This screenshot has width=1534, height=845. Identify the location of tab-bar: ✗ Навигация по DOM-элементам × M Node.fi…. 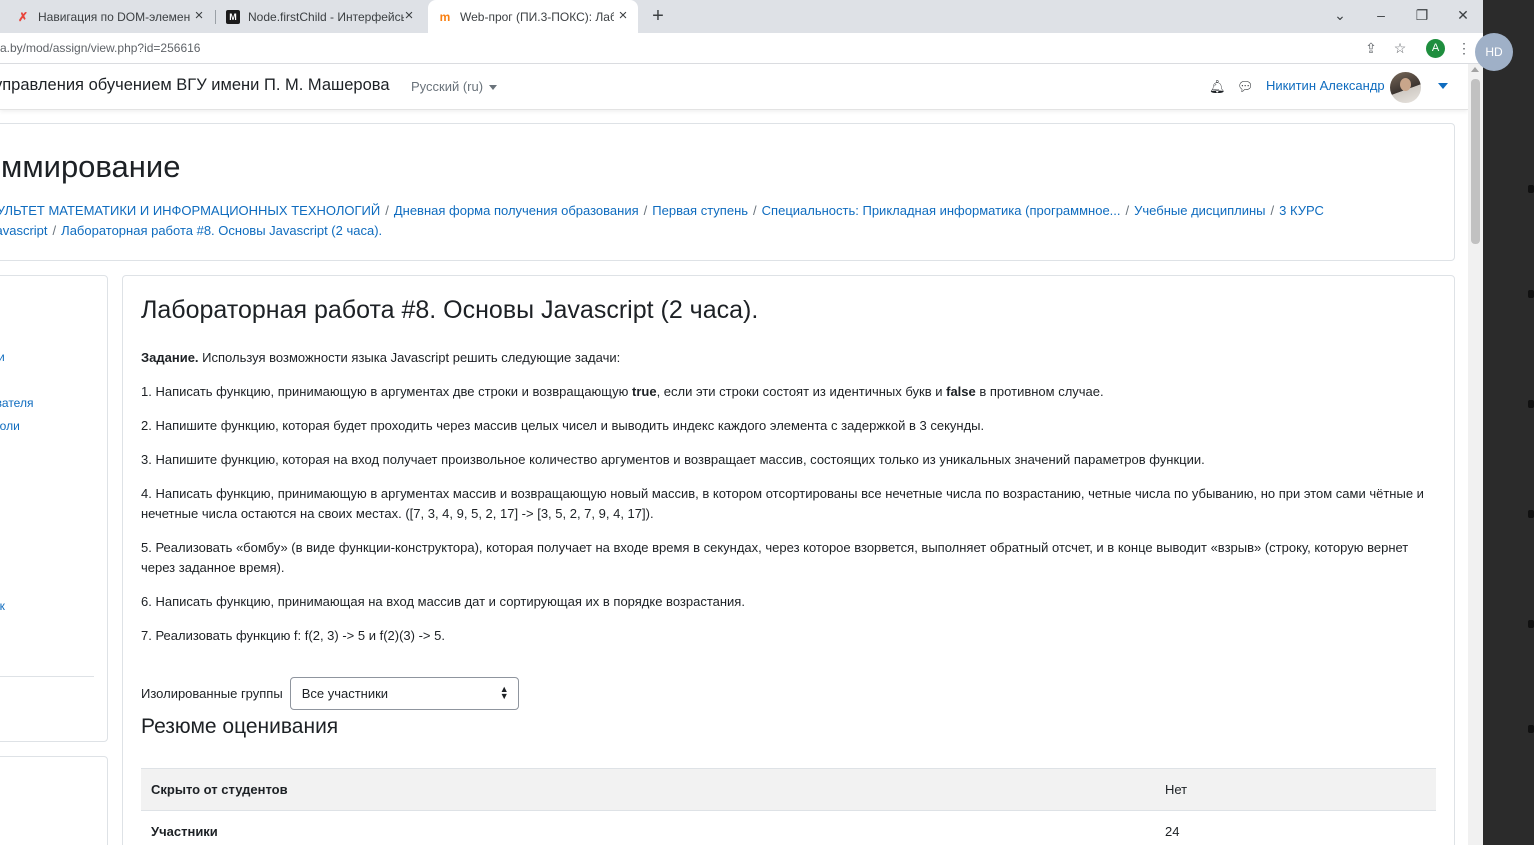
(741, 16).